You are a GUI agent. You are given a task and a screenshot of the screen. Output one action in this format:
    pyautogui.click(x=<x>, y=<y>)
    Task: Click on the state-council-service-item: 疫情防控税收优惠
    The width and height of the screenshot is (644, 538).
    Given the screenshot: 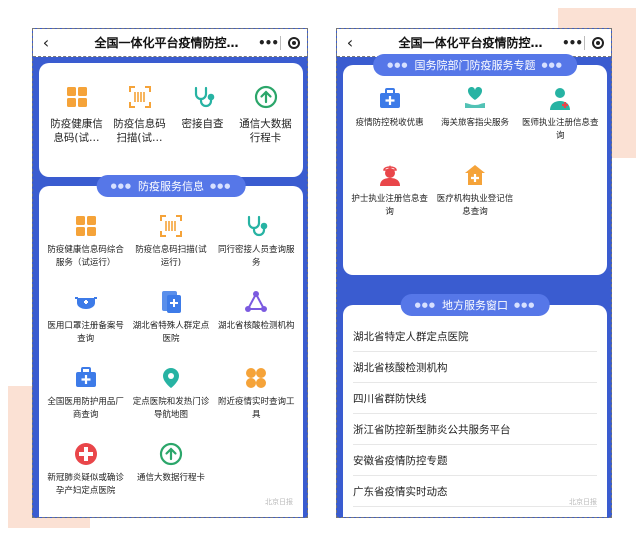 What is the action you would take?
    pyautogui.click(x=389, y=125)
    